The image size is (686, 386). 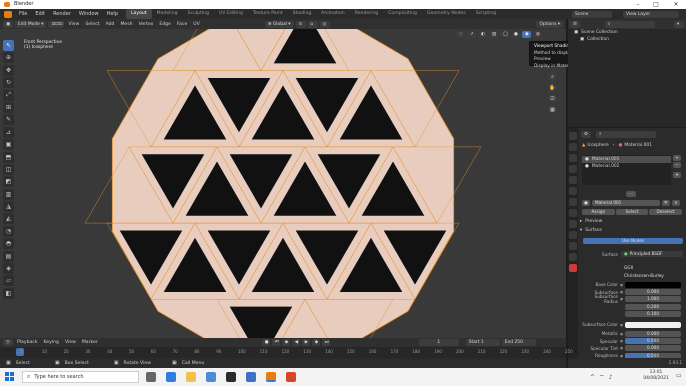 I want to click on blender-menu-icon, so click(x=8, y=14).